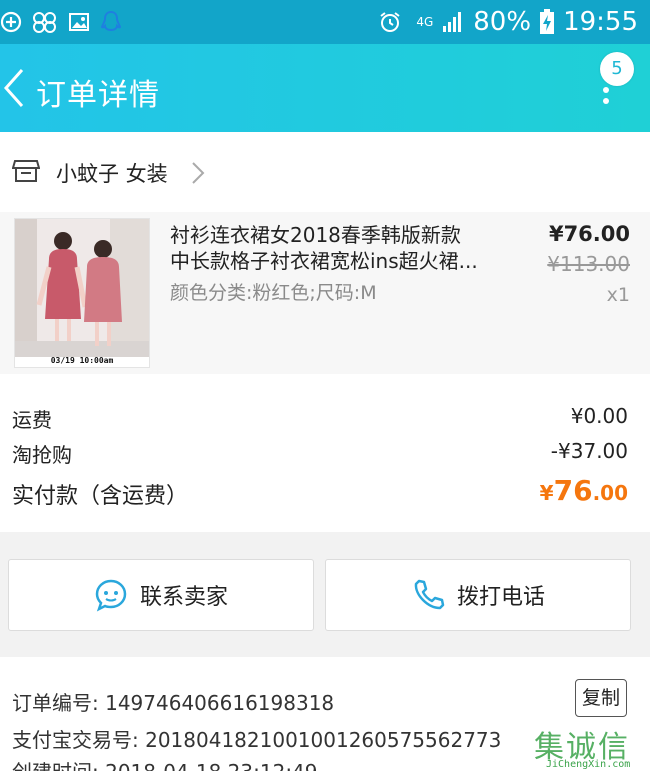 This screenshot has width=650, height=771. What do you see at coordinates (500, 597) in the screenshot?
I see `call-phone-label: 拨打电话` at bounding box center [500, 597].